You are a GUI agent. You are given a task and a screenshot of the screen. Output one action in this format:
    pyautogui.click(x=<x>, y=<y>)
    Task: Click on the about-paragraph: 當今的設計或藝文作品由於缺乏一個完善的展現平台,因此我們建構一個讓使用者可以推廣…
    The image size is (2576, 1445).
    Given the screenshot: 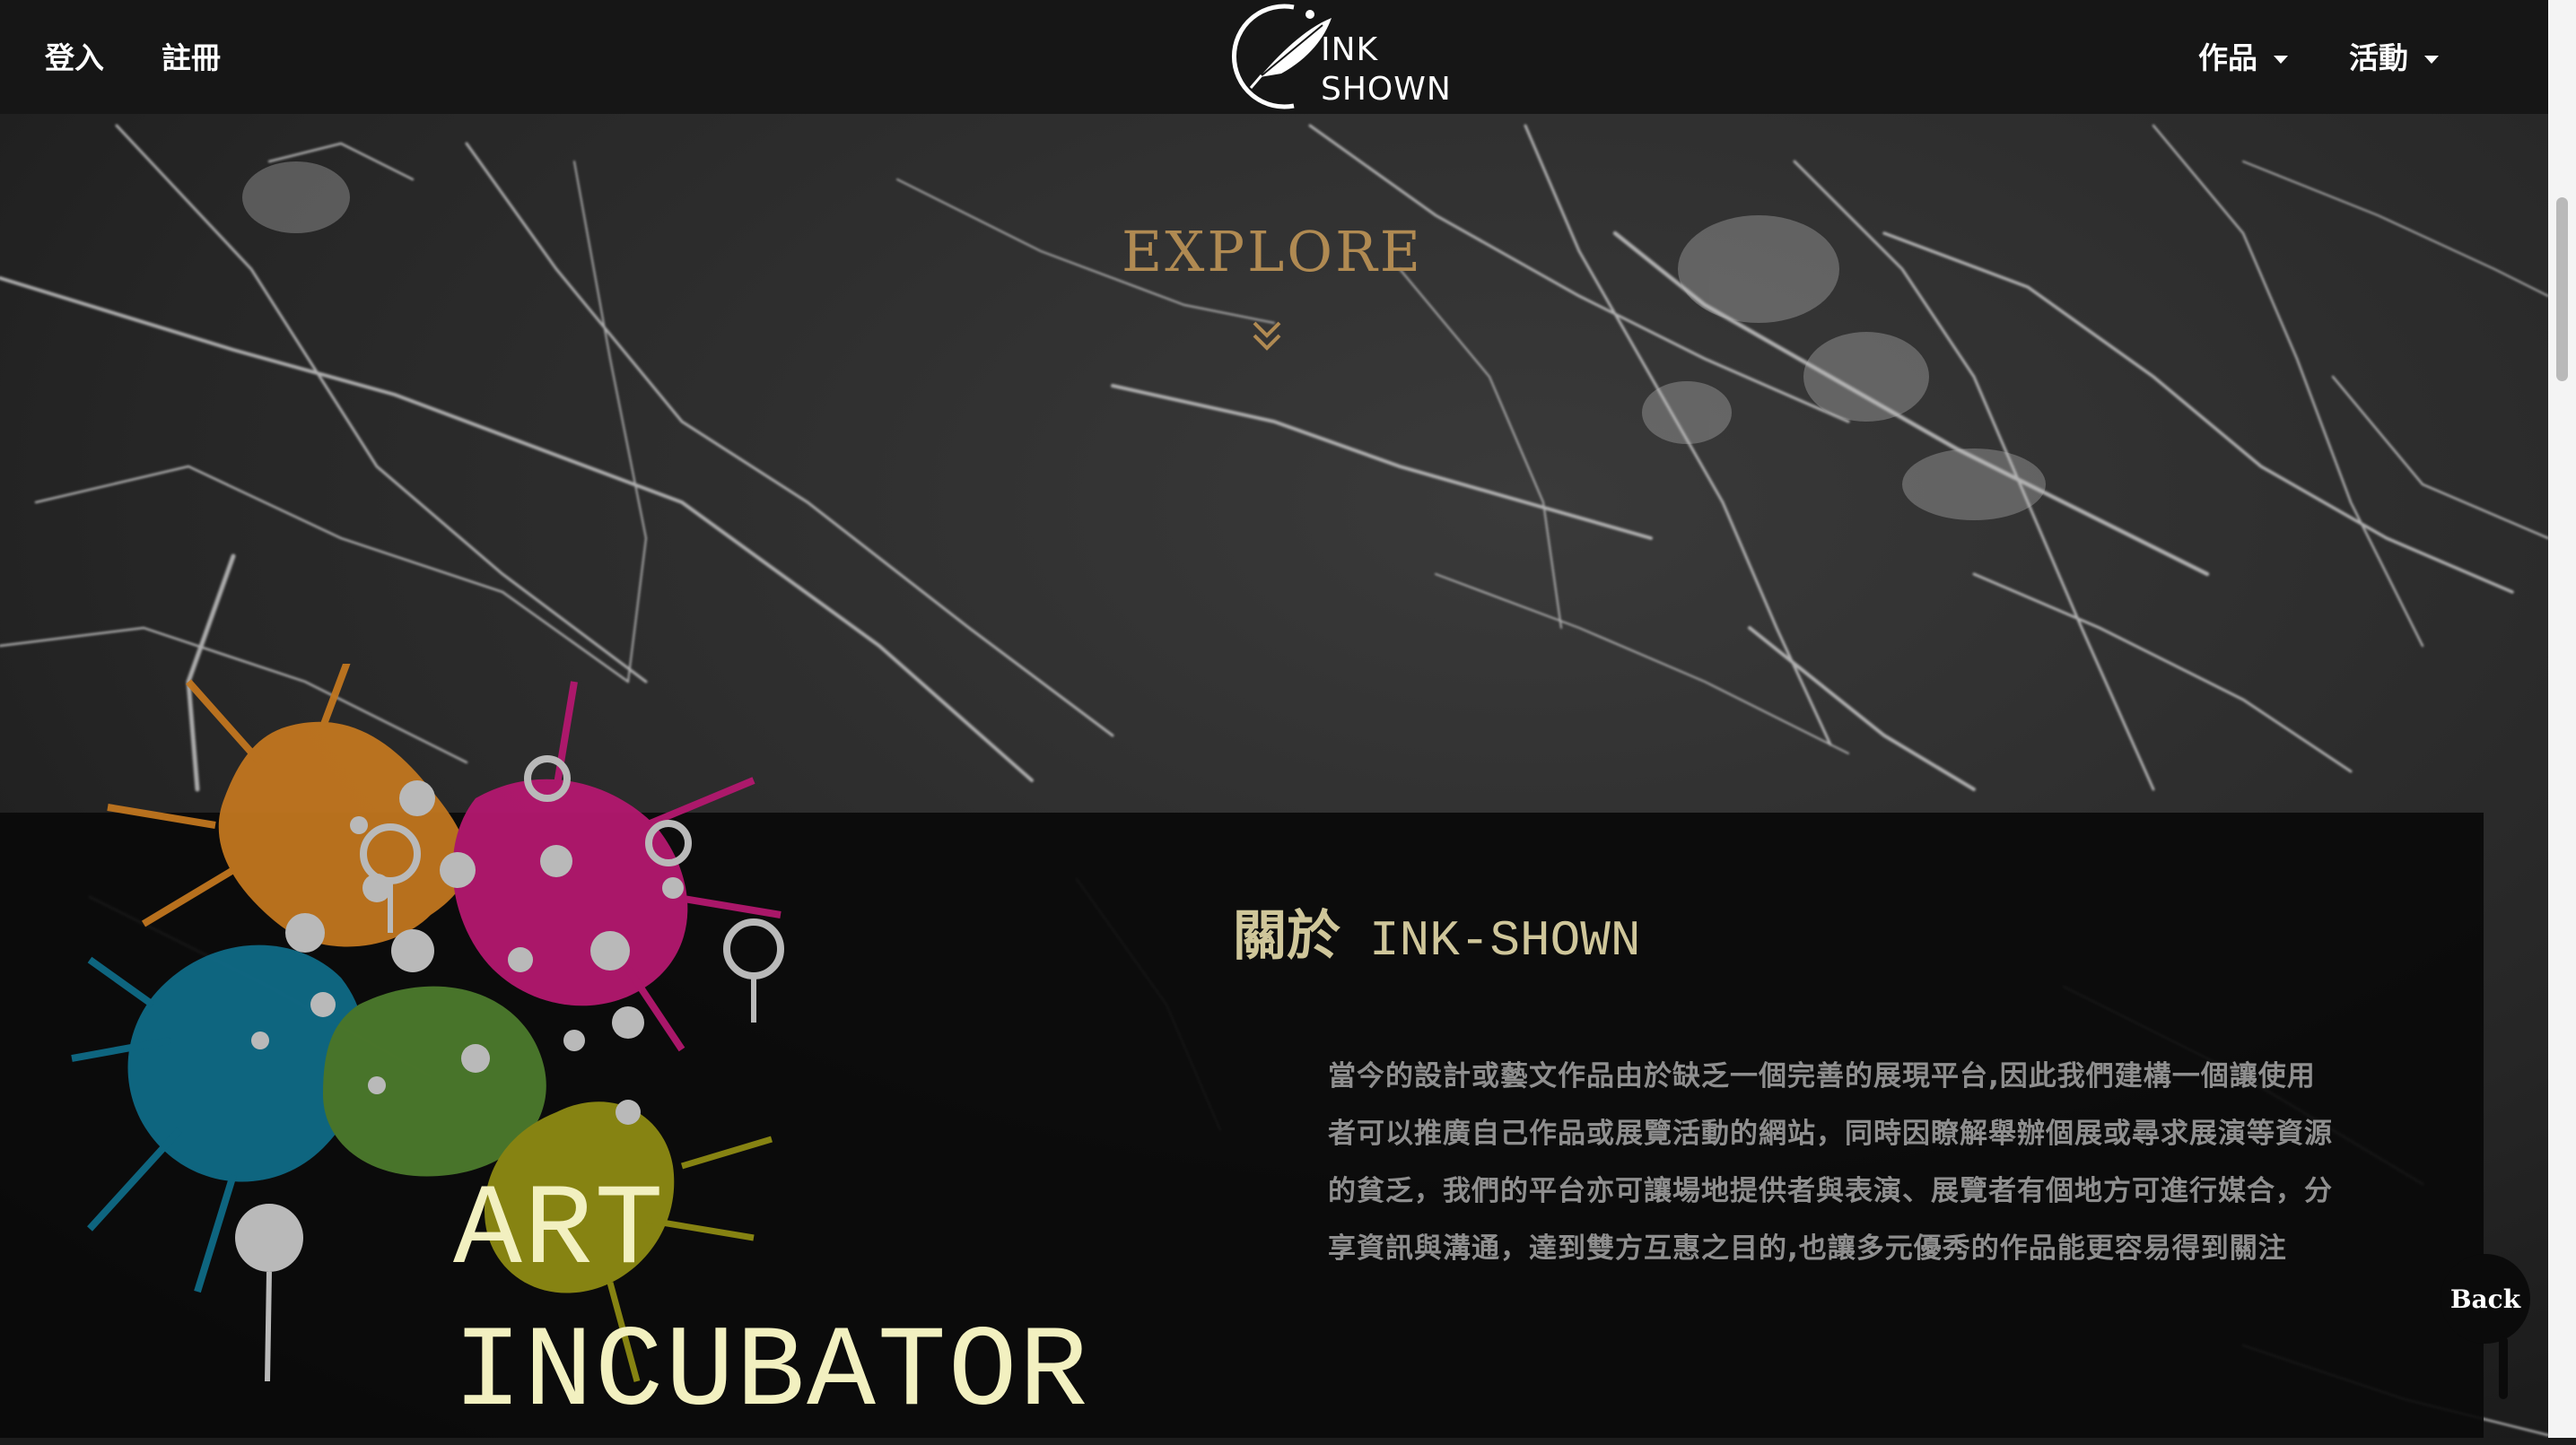 What is the action you would take?
    pyautogui.click(x=1831, y=1162)
    